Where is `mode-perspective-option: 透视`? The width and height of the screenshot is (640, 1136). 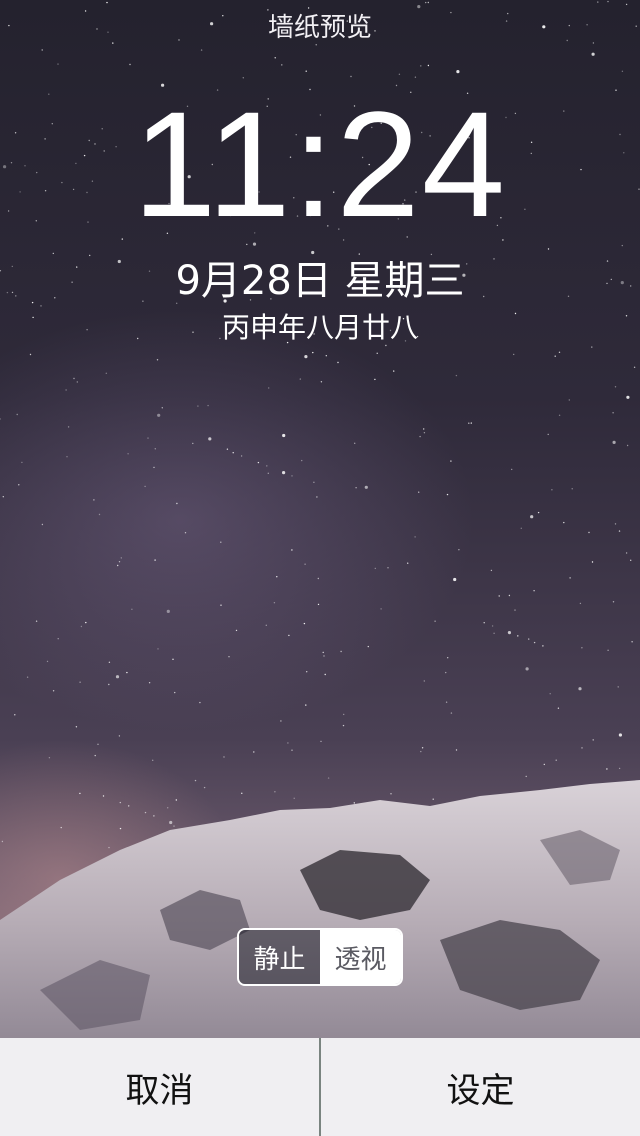
mode-perspective-option: 透视 is located at coordinates (360, 957).